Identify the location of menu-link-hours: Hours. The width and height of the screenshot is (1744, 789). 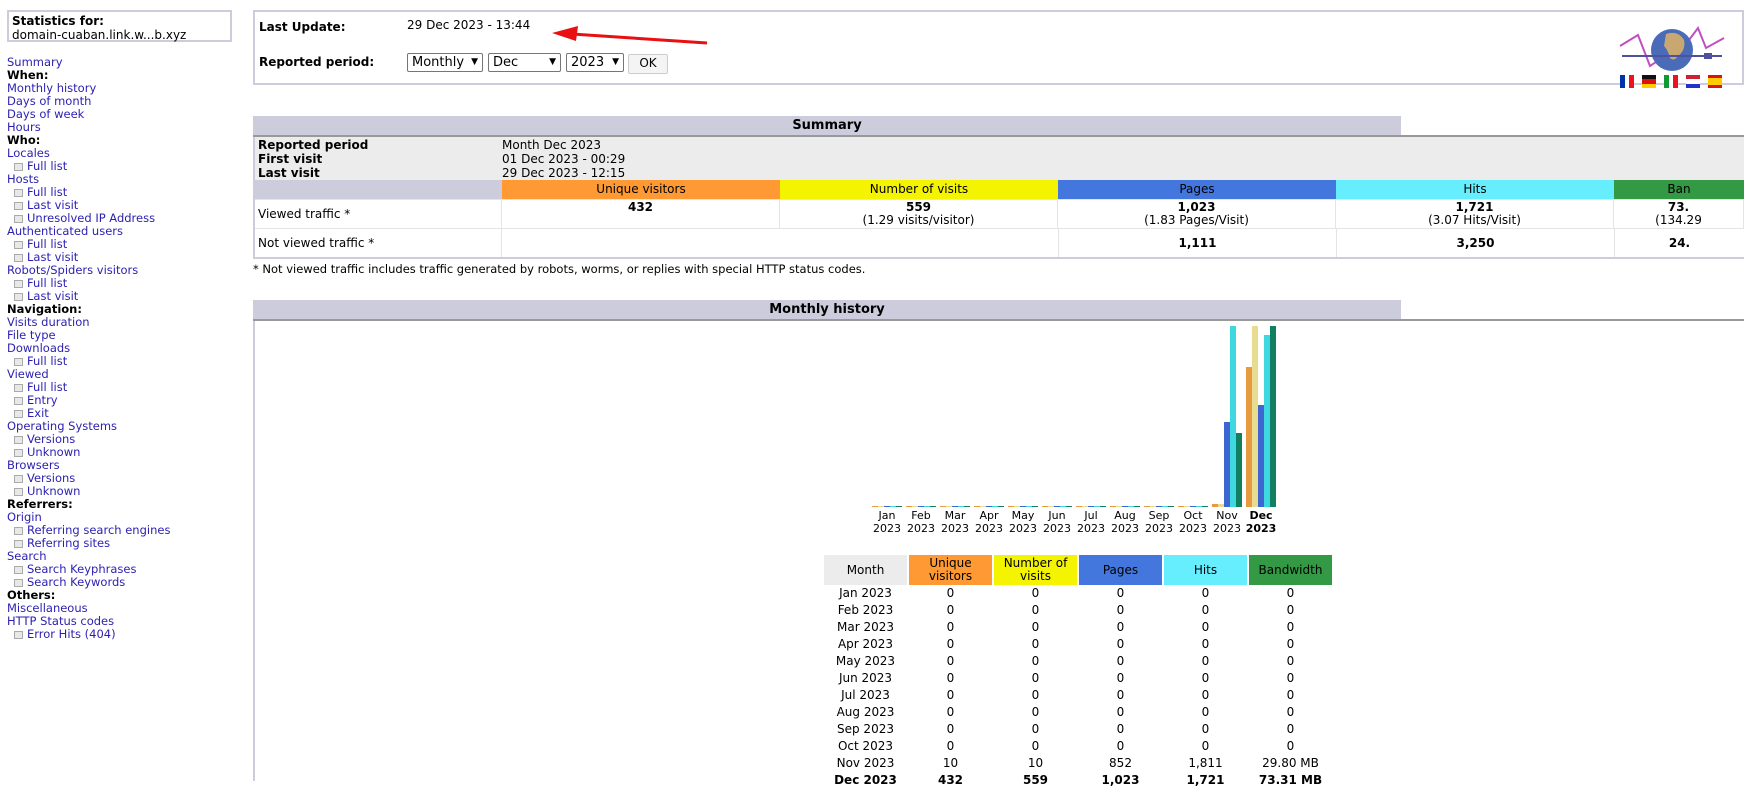
(24, 127).